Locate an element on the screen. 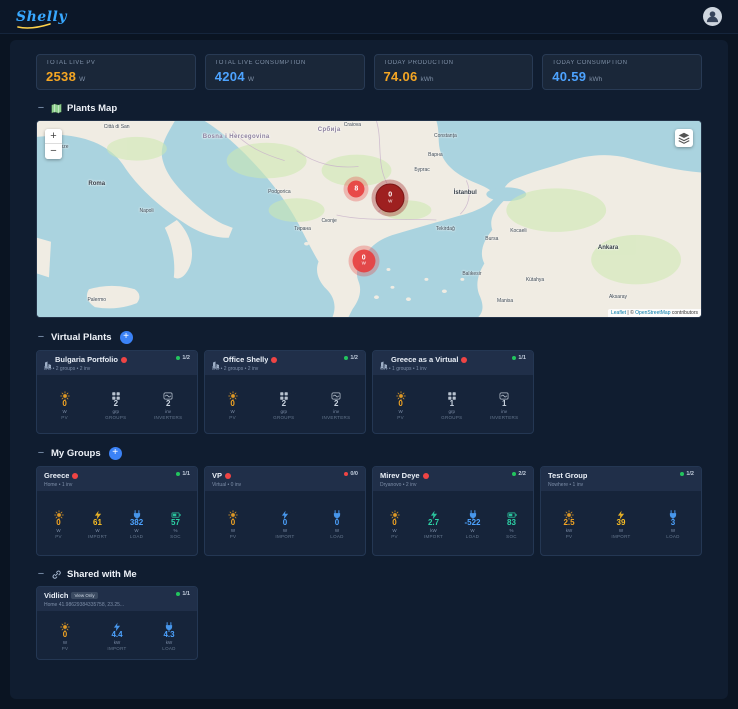 Image resolution: width=738 pixels, height=709 pixels. card-title: Greece is located at coordinates (57, 475).